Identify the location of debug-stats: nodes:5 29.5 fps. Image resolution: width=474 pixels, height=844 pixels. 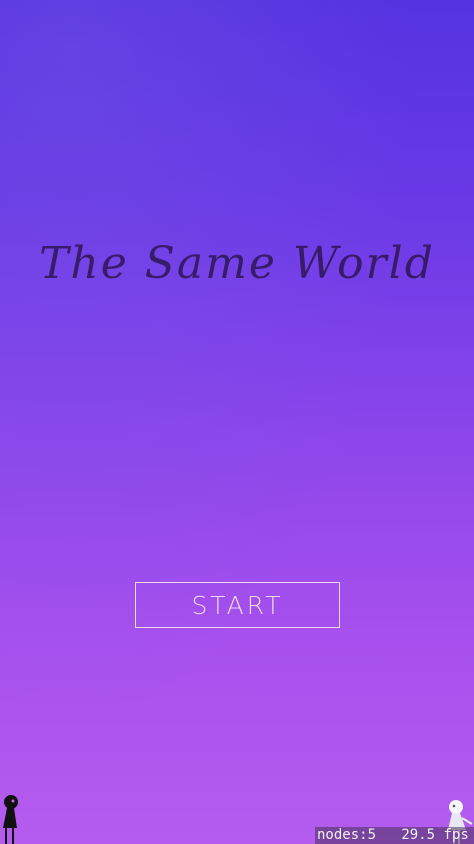
(394, 835).